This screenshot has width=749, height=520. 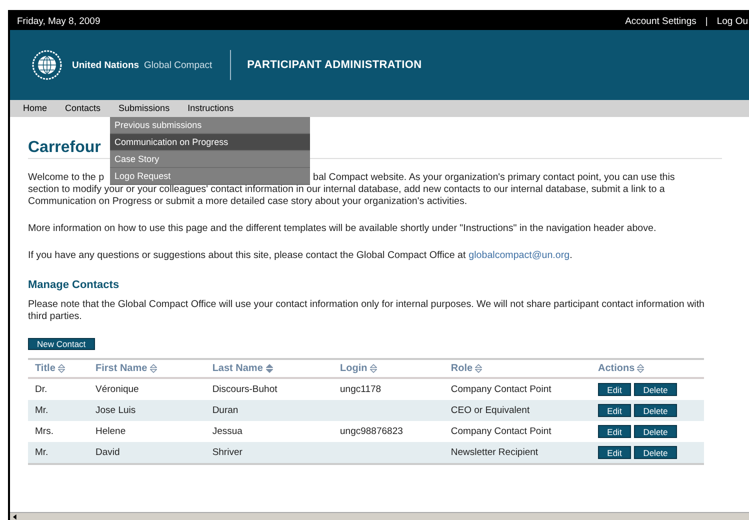 I want to click on dropdown-item: Logo Request, so click(x=210, y=176).